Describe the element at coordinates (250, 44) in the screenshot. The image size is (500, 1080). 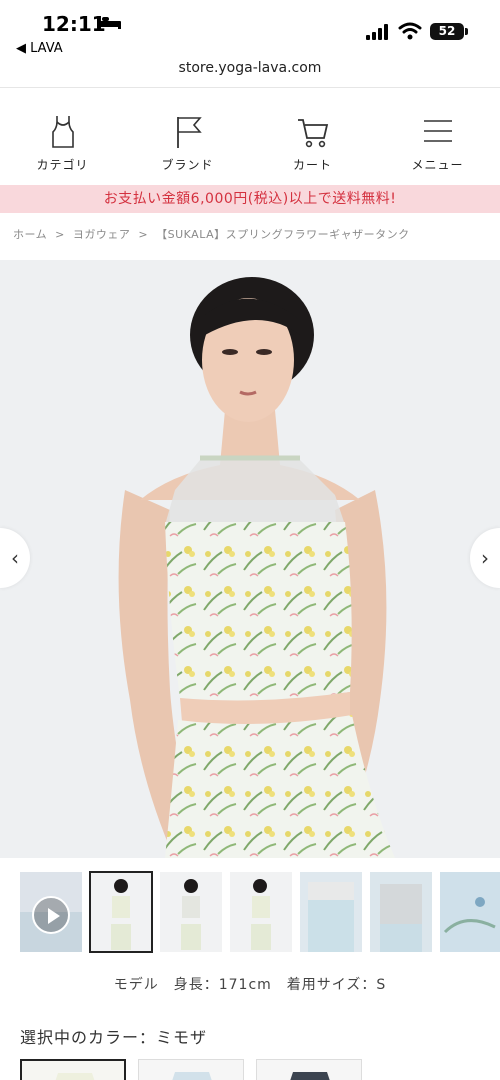
I see `status-bar: 12:11 ◀ LAVA 52 store.yoga-lava.com` at that location.